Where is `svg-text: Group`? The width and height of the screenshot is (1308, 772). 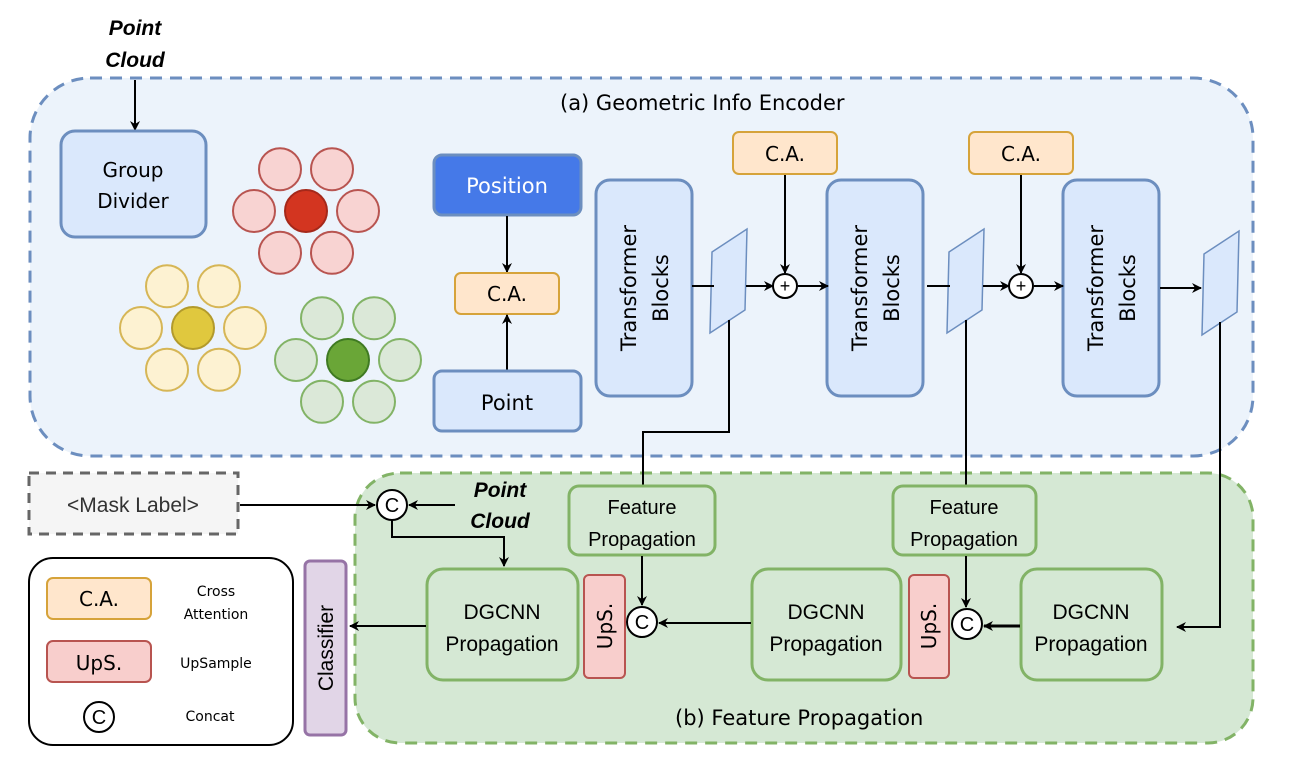 svg-text: Group is located at coordinates (133, 170).